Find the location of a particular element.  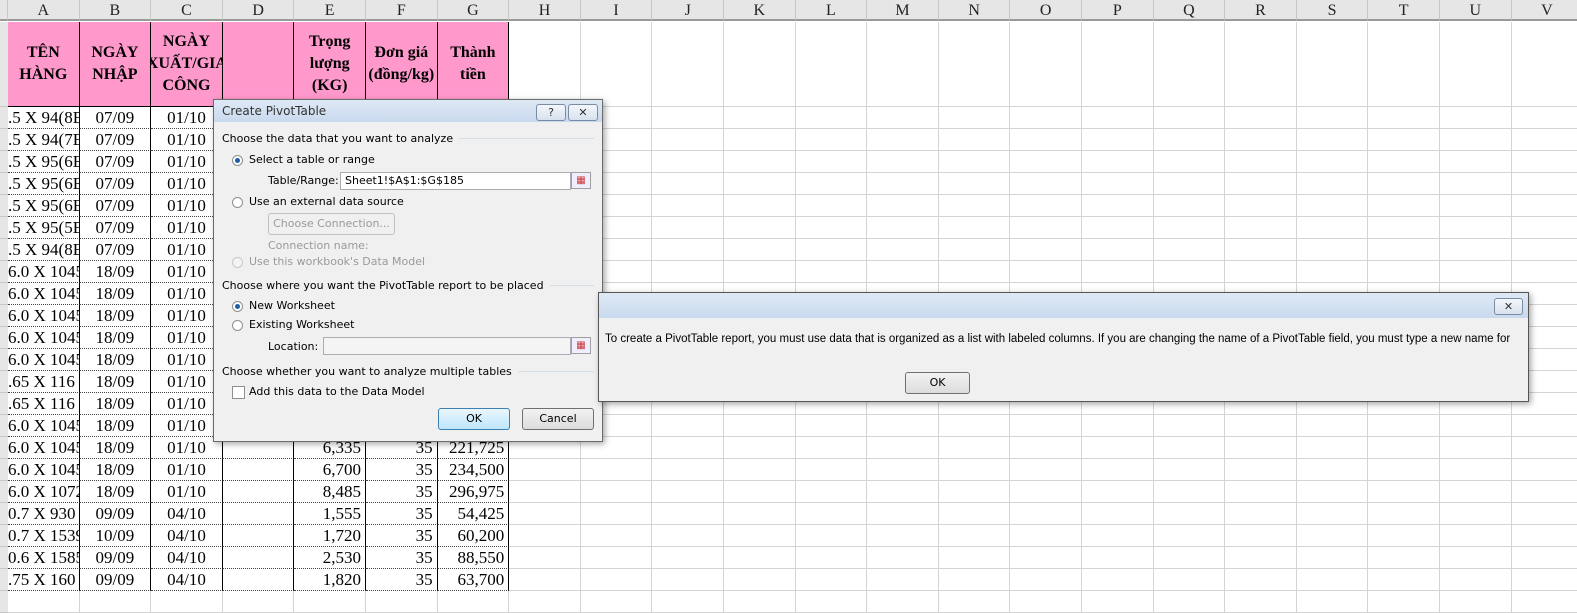

table-cell: .5 X 95(6E is located at coordinates (44, 184).